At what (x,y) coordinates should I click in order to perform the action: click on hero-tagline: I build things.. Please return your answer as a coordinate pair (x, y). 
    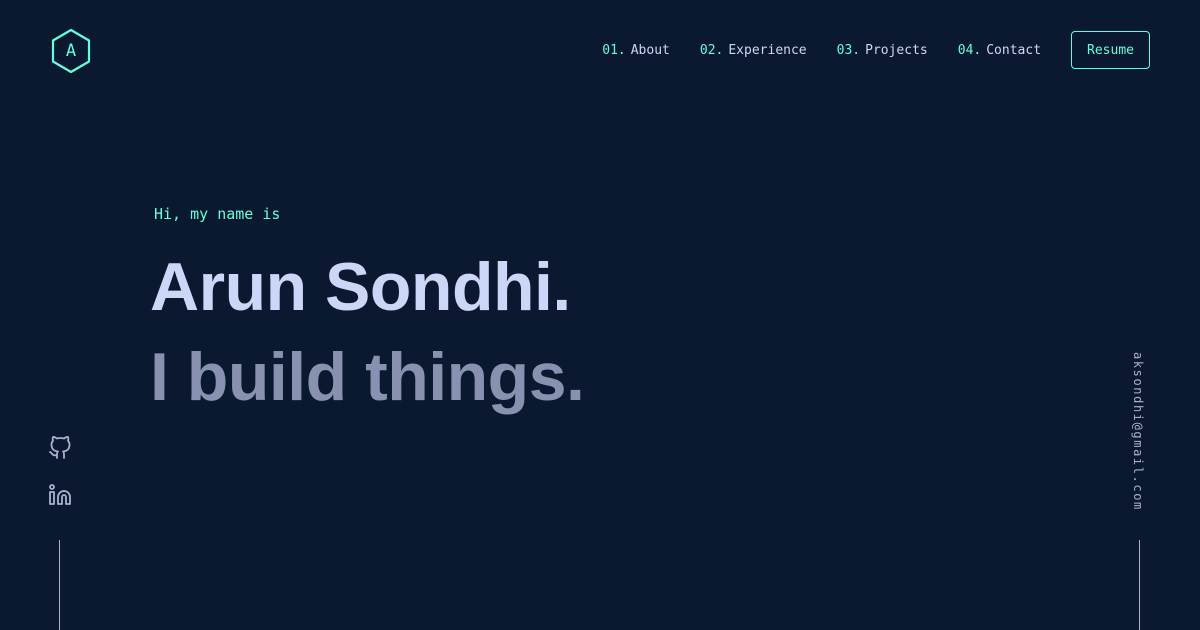
    Looking at the image, I should click on (367, 377).